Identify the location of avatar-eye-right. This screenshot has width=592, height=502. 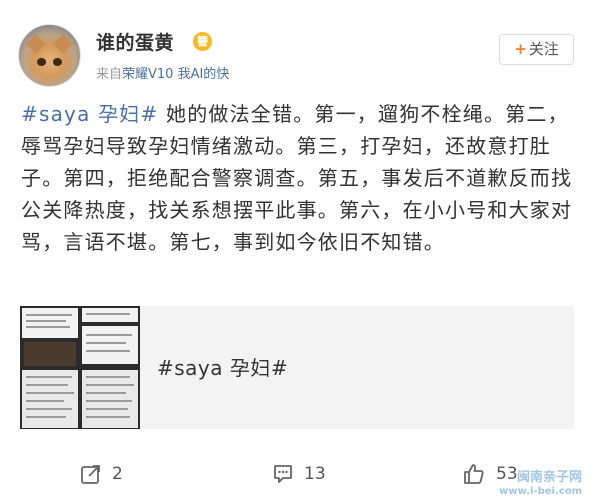
(57, 62).